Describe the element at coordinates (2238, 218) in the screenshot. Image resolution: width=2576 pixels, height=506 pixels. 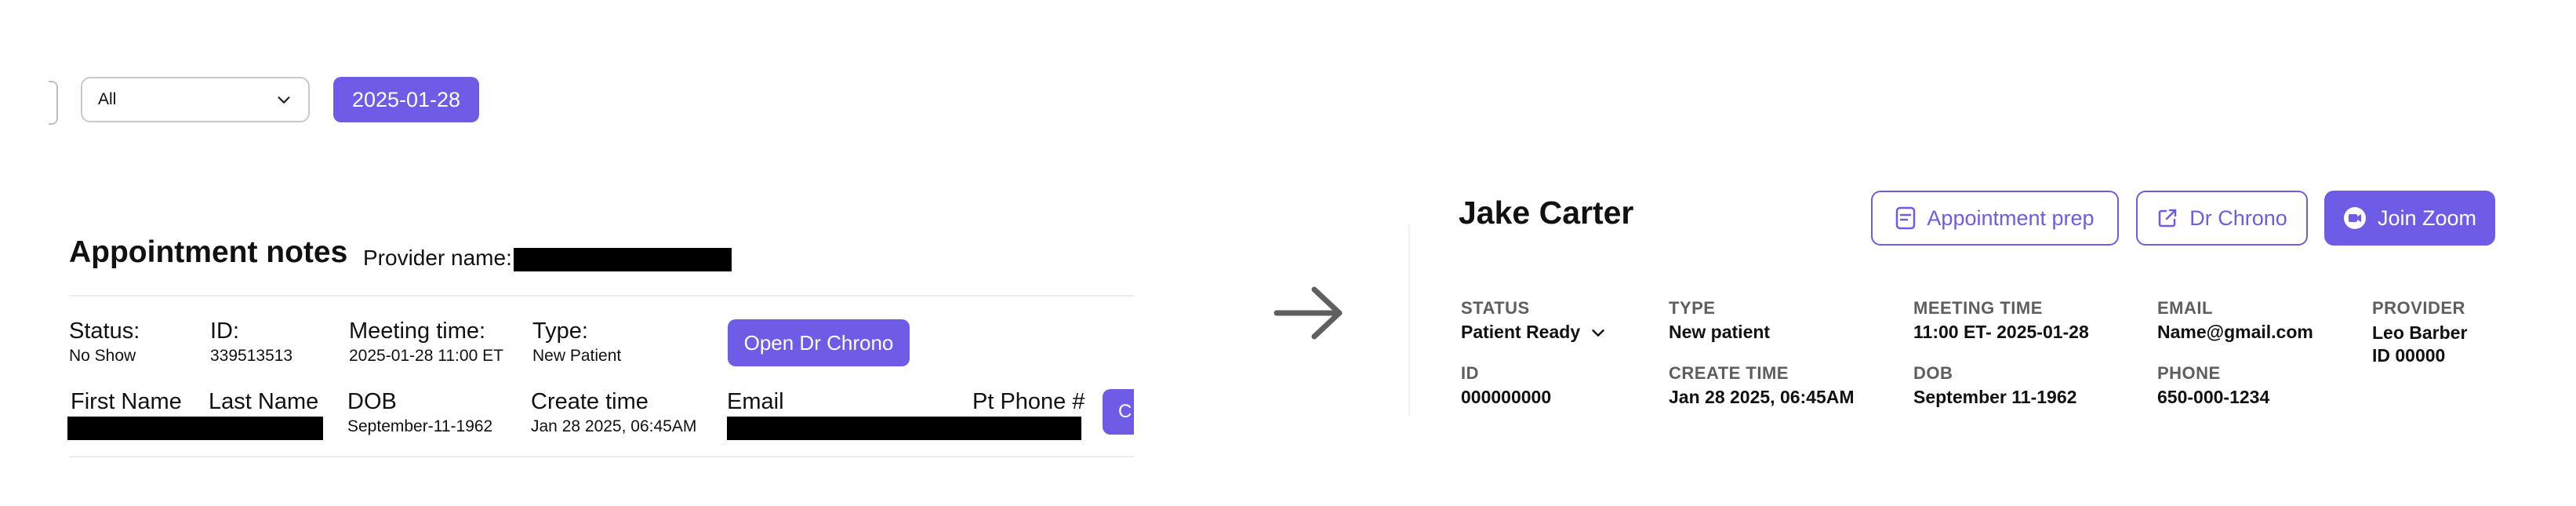
I see `dr-chrono-label: Dr Chrono` at that location.